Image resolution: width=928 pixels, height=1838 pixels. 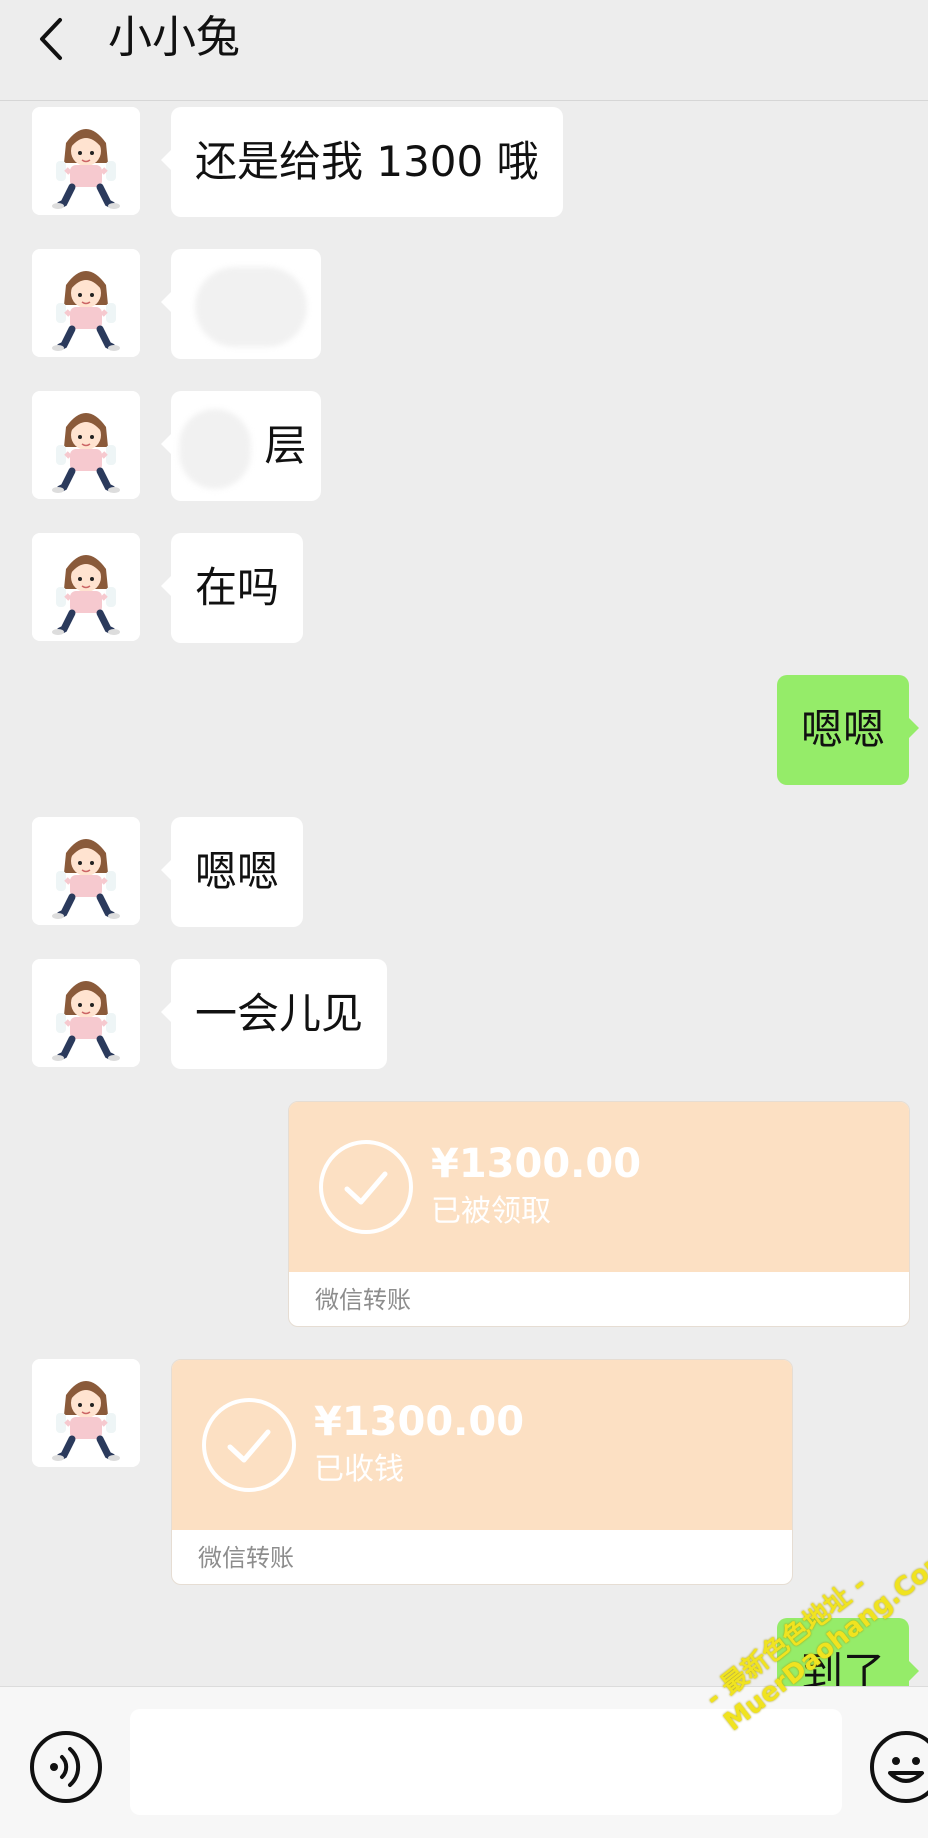 I want to click on back-button, so click(x=53, y=39).